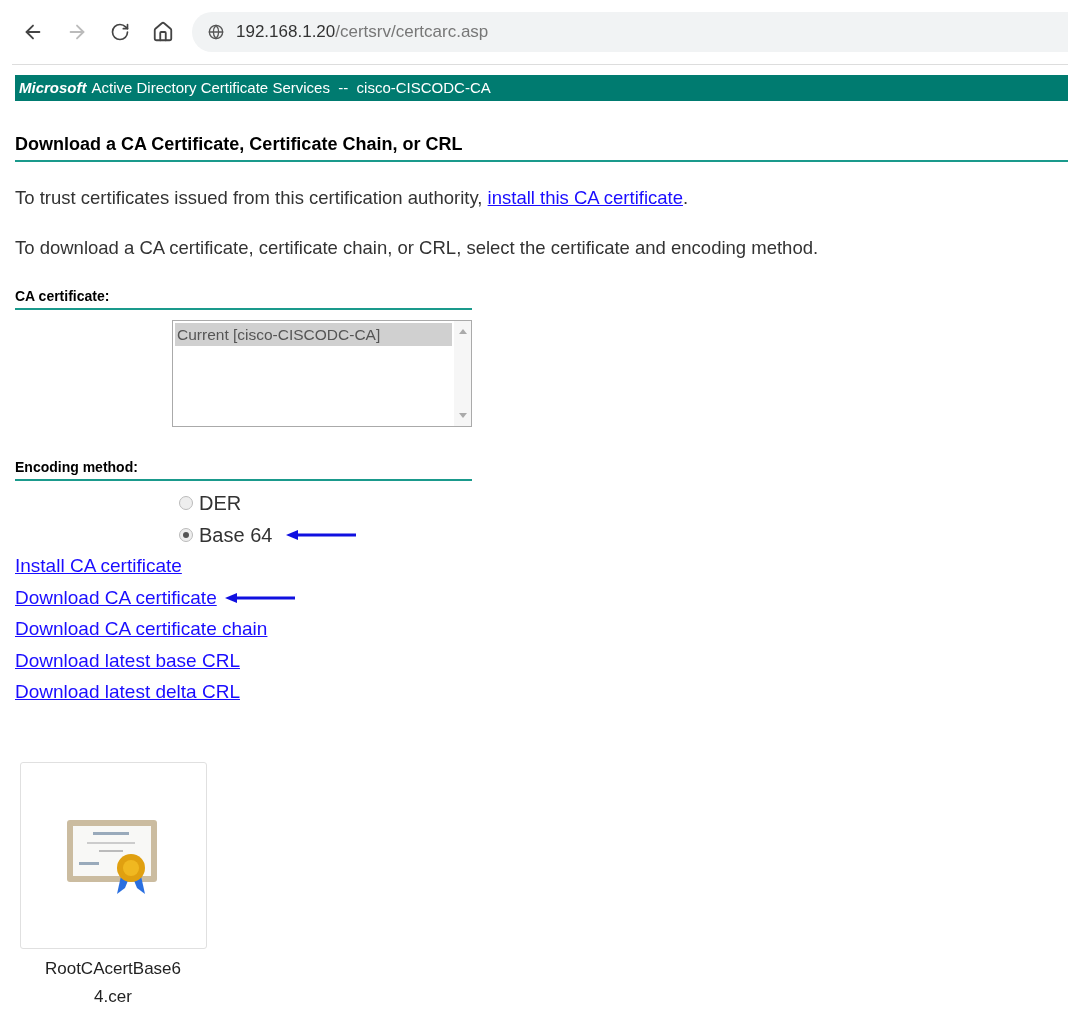 This screenshot has width=1068, height=1011. I want to click on intro-text: To trust certificates issued from this certification authority, install this CA certificate., so click(352, 198).